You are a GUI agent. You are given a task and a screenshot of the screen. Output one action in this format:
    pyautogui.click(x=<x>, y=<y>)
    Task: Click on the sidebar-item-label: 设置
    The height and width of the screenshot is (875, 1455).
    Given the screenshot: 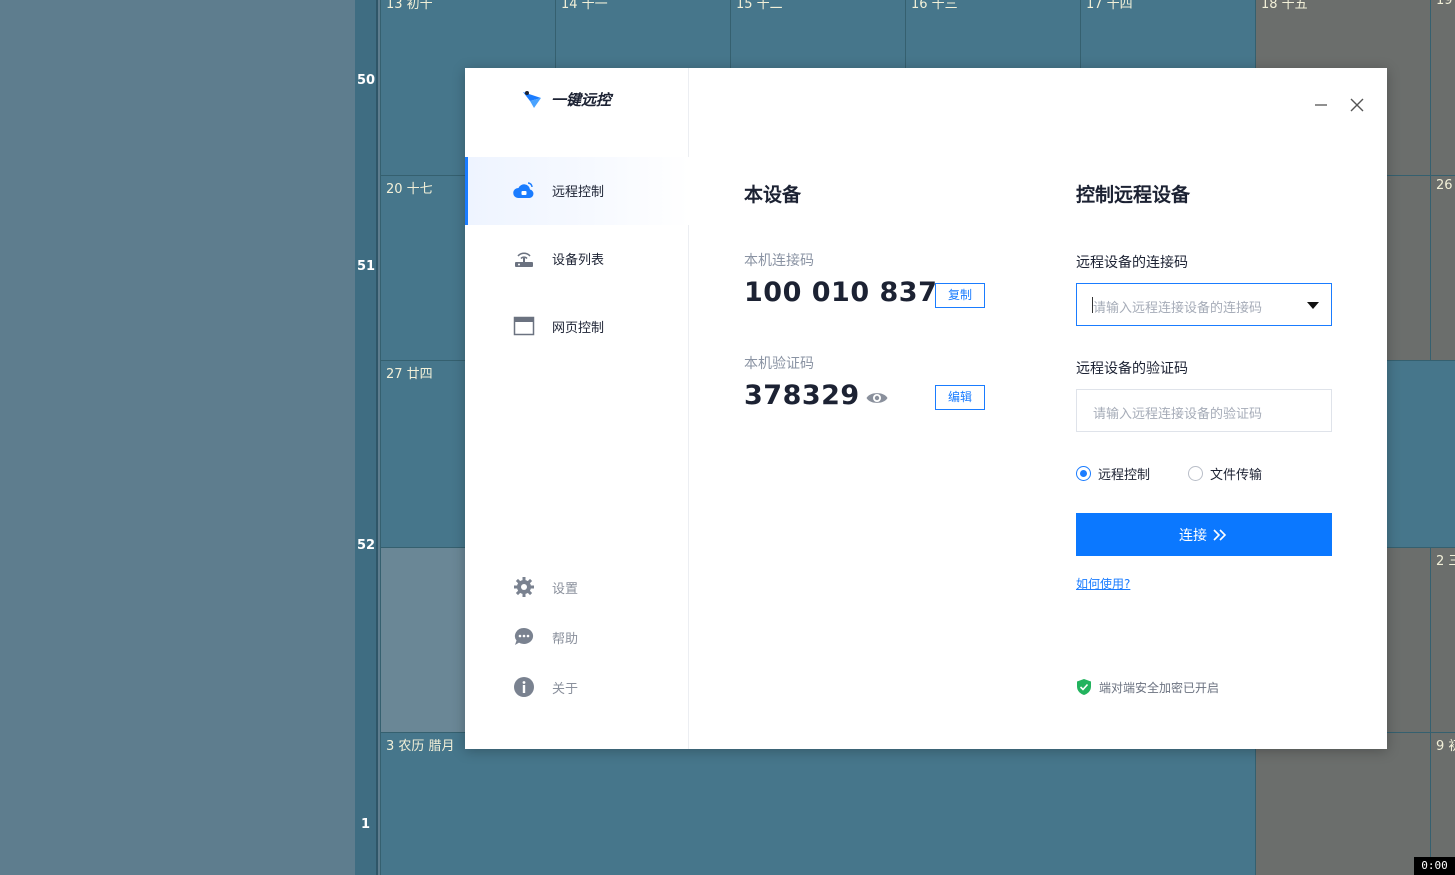 What is the action you would take?
    pyautogui.click(x=565, y=589)
    